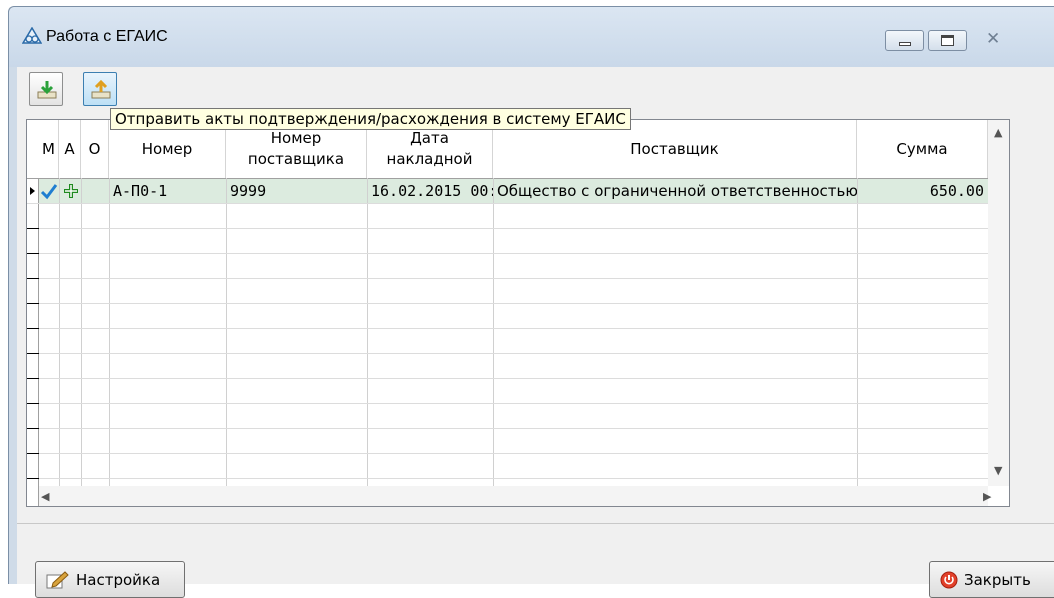 The width and height of the screenshot is (1054, 598). Describe the element at coordinates (998, 132) in the screenshot. I see `scroll-up-icon: ▲` at that location.